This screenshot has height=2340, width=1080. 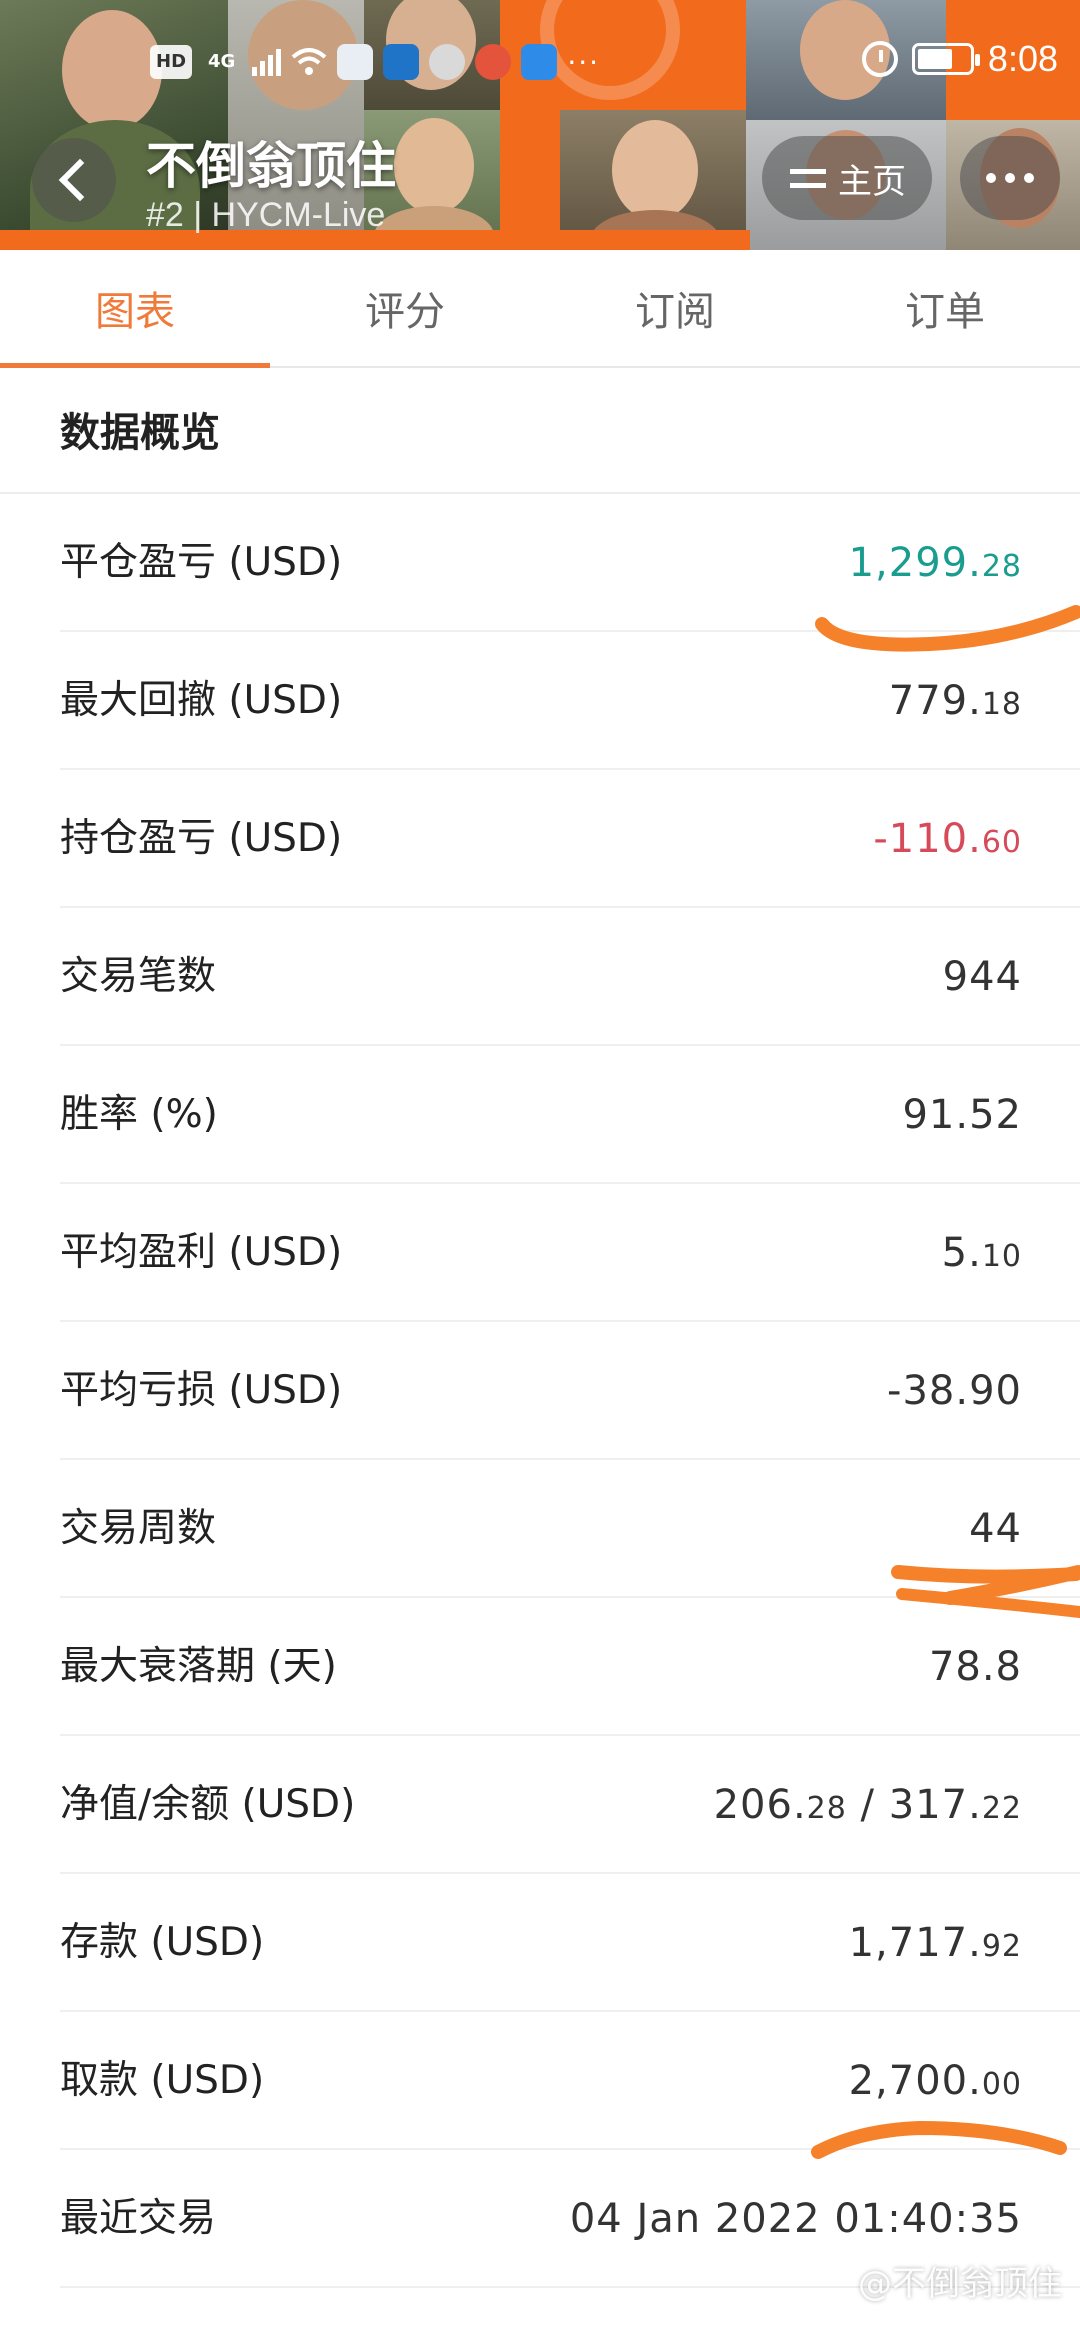 I want to click on tab-subscribe: 订阅, so click(x=675, y=308).